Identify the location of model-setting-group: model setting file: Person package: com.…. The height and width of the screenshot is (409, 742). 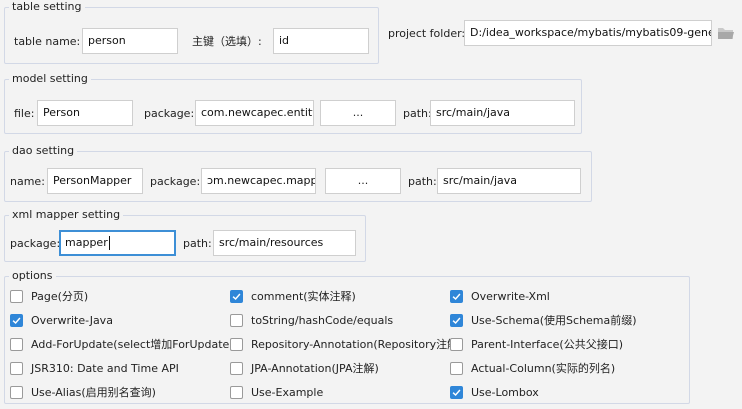
(293, 103).